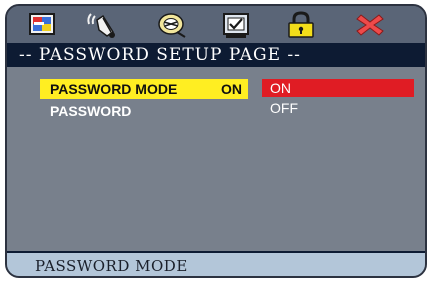  I want to click on password-mode-label: PASSWORD MODE, so click(114, 89).